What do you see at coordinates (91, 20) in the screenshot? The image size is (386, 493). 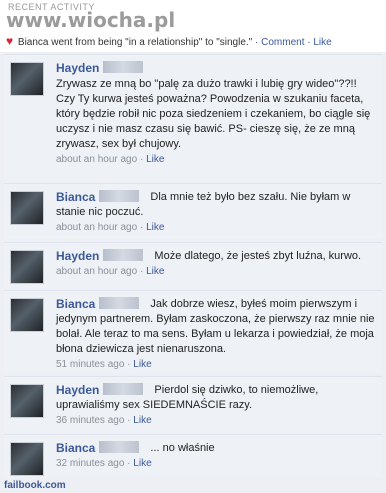 I see `watermark: www.wiocha.pl` at bounding box center [91, 20].